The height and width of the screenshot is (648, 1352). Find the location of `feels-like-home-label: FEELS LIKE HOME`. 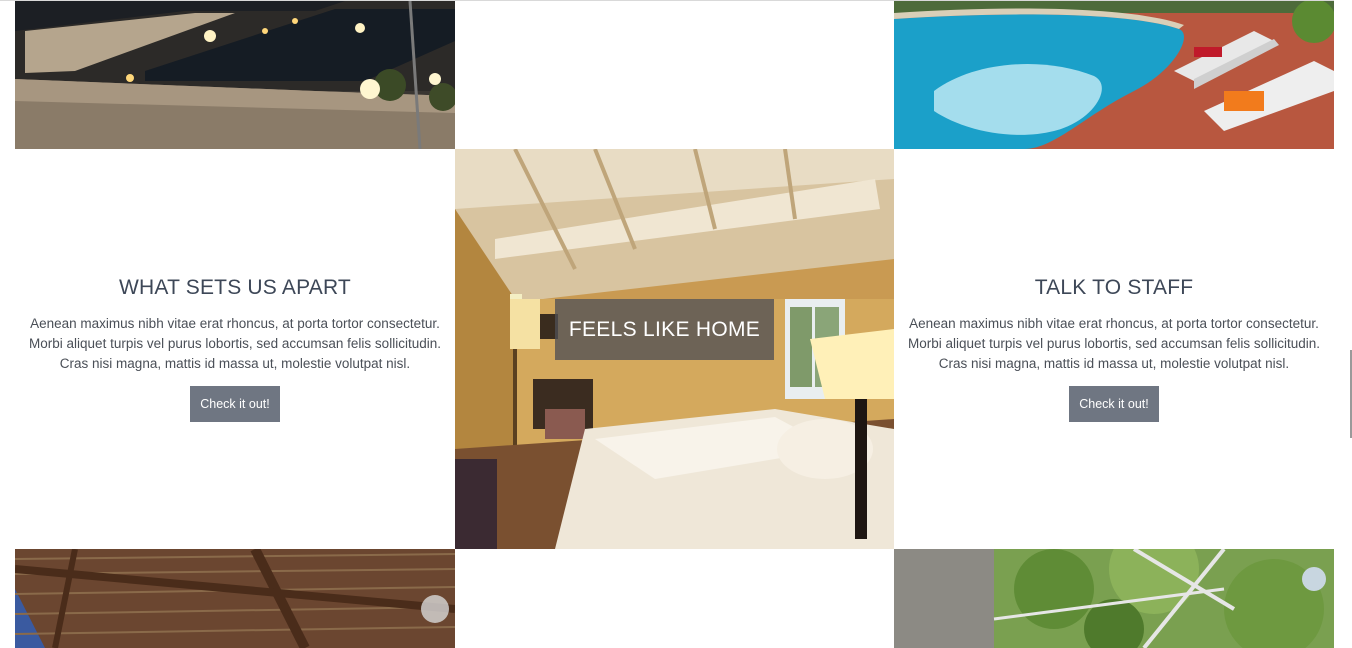

feels-like-home-label: FEELS LIKE HOME is located at coordinates (664, 329).